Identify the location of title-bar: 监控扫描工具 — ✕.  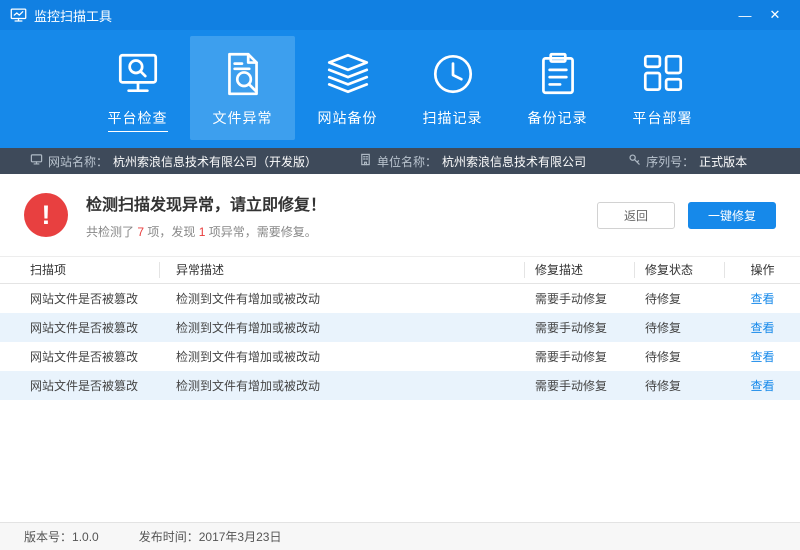
(400, 15).